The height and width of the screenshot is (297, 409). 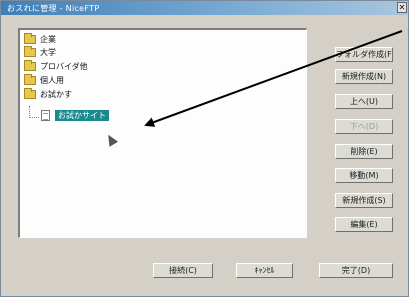 I want to click on tree-folder-label: プロバイダ他, so click(x=64, y=66).